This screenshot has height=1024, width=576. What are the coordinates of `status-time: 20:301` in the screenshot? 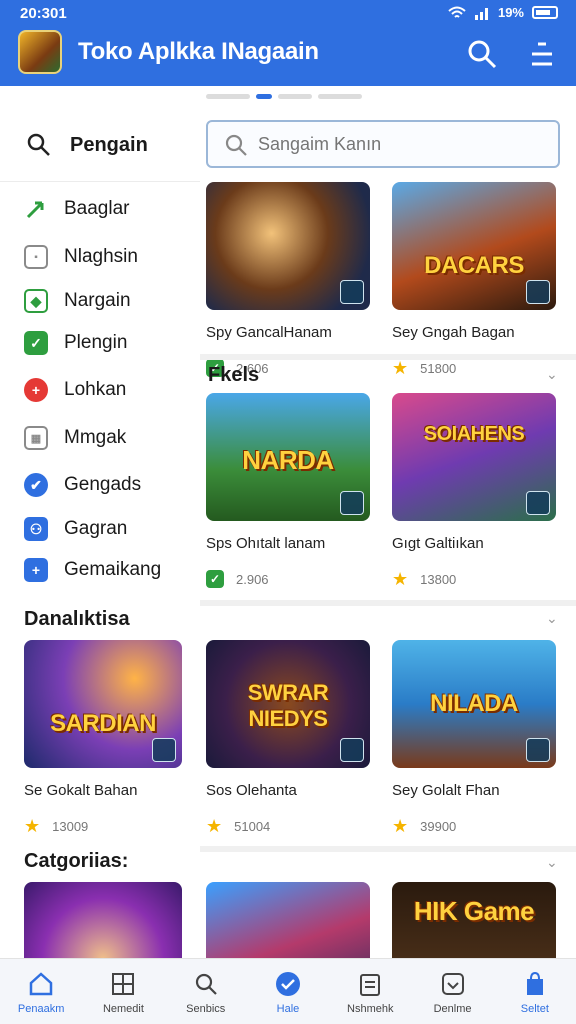 It's located at (43, 13).